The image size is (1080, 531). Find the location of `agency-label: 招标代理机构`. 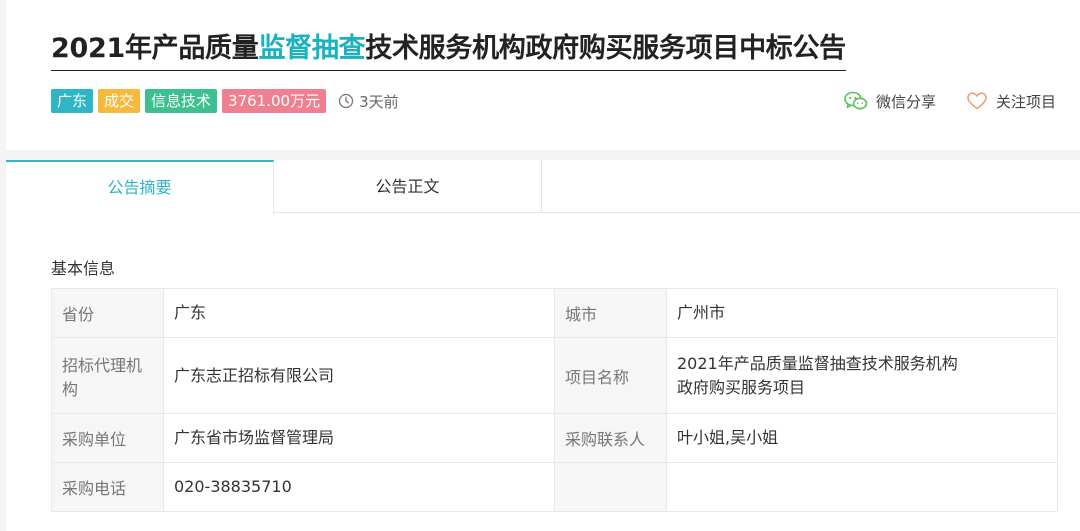

agency-label: 招标代理机构 is located at coordinates (107, 375).